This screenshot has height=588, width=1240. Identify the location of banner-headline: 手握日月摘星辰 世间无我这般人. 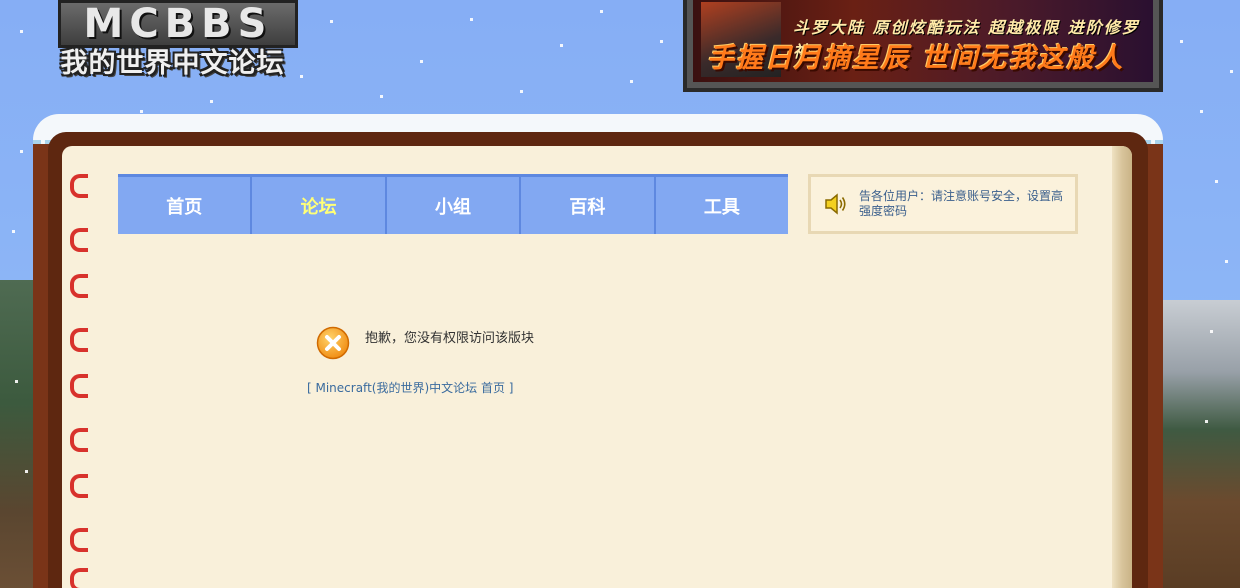
(916, 58).